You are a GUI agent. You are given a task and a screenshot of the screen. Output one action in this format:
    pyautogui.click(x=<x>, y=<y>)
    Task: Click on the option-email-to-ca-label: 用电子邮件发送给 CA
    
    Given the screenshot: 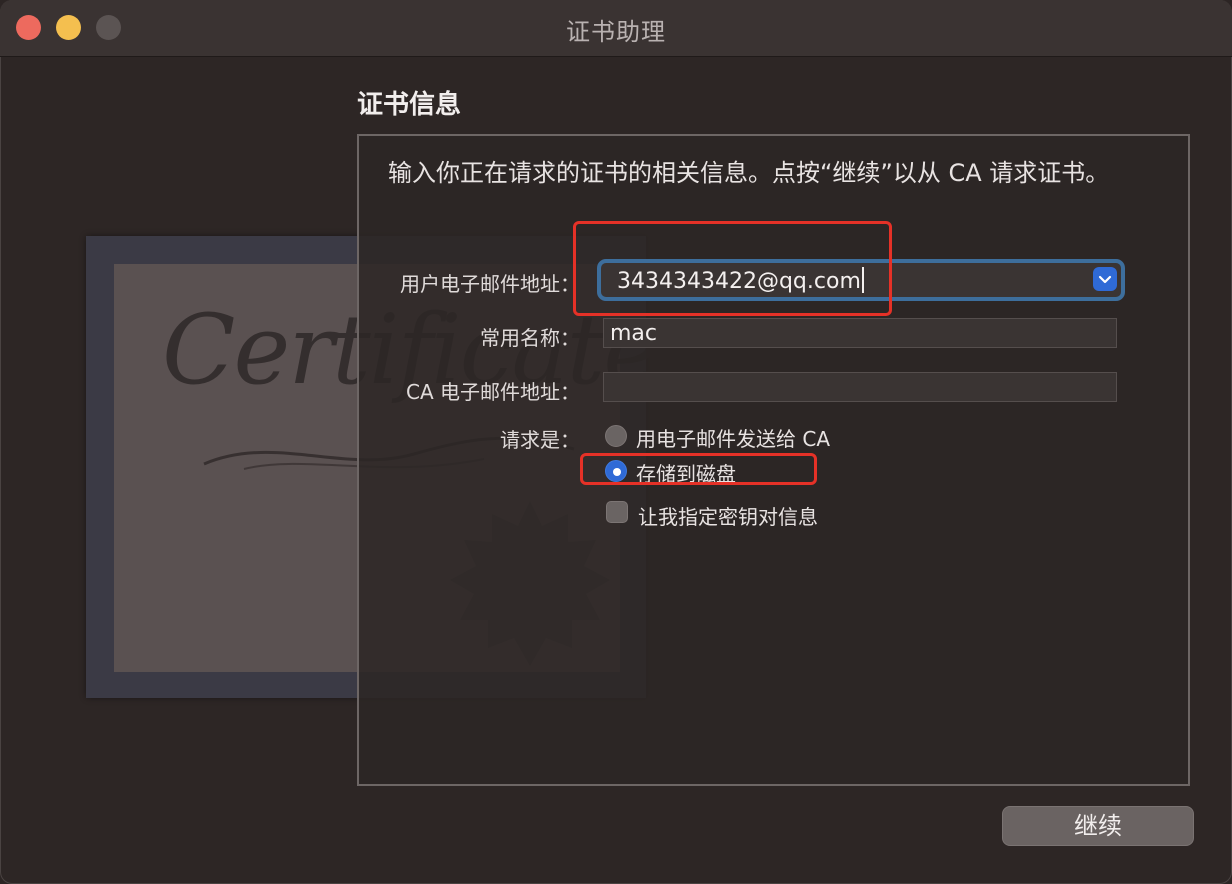 What is the action you would take?
    pyautogui.click(x=733, y=437)
    